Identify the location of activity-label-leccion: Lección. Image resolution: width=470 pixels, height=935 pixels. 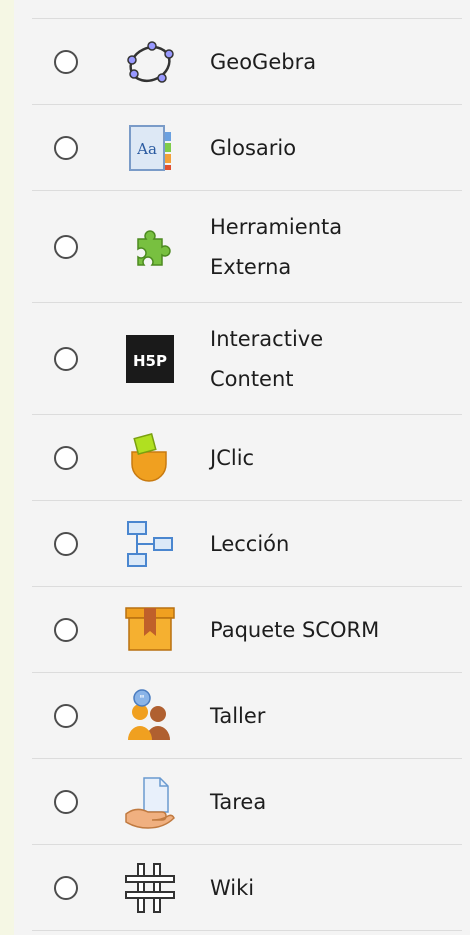
(250, 544).